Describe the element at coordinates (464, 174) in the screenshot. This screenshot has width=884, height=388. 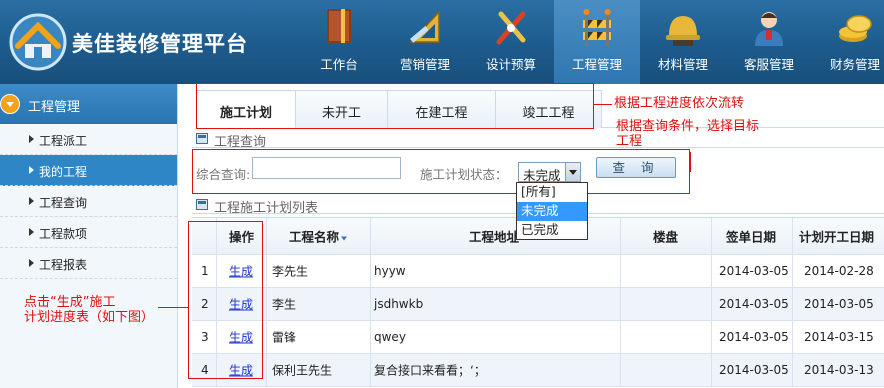
I see `status-label: 施工计划状态：` at that location.